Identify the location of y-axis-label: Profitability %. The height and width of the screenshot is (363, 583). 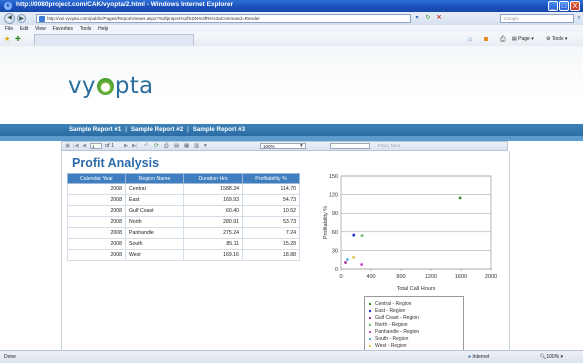
(326, 222).